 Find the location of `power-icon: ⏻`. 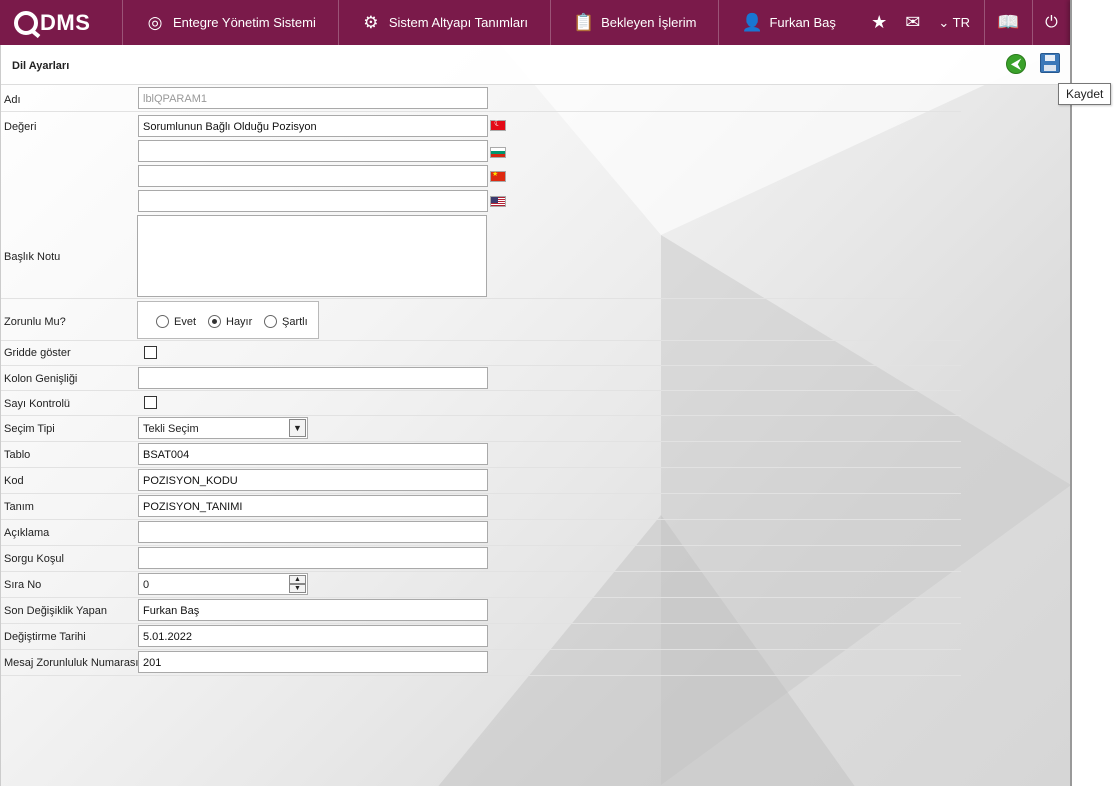

power-icon: ⏻ is located at coordinates (1051, 22).